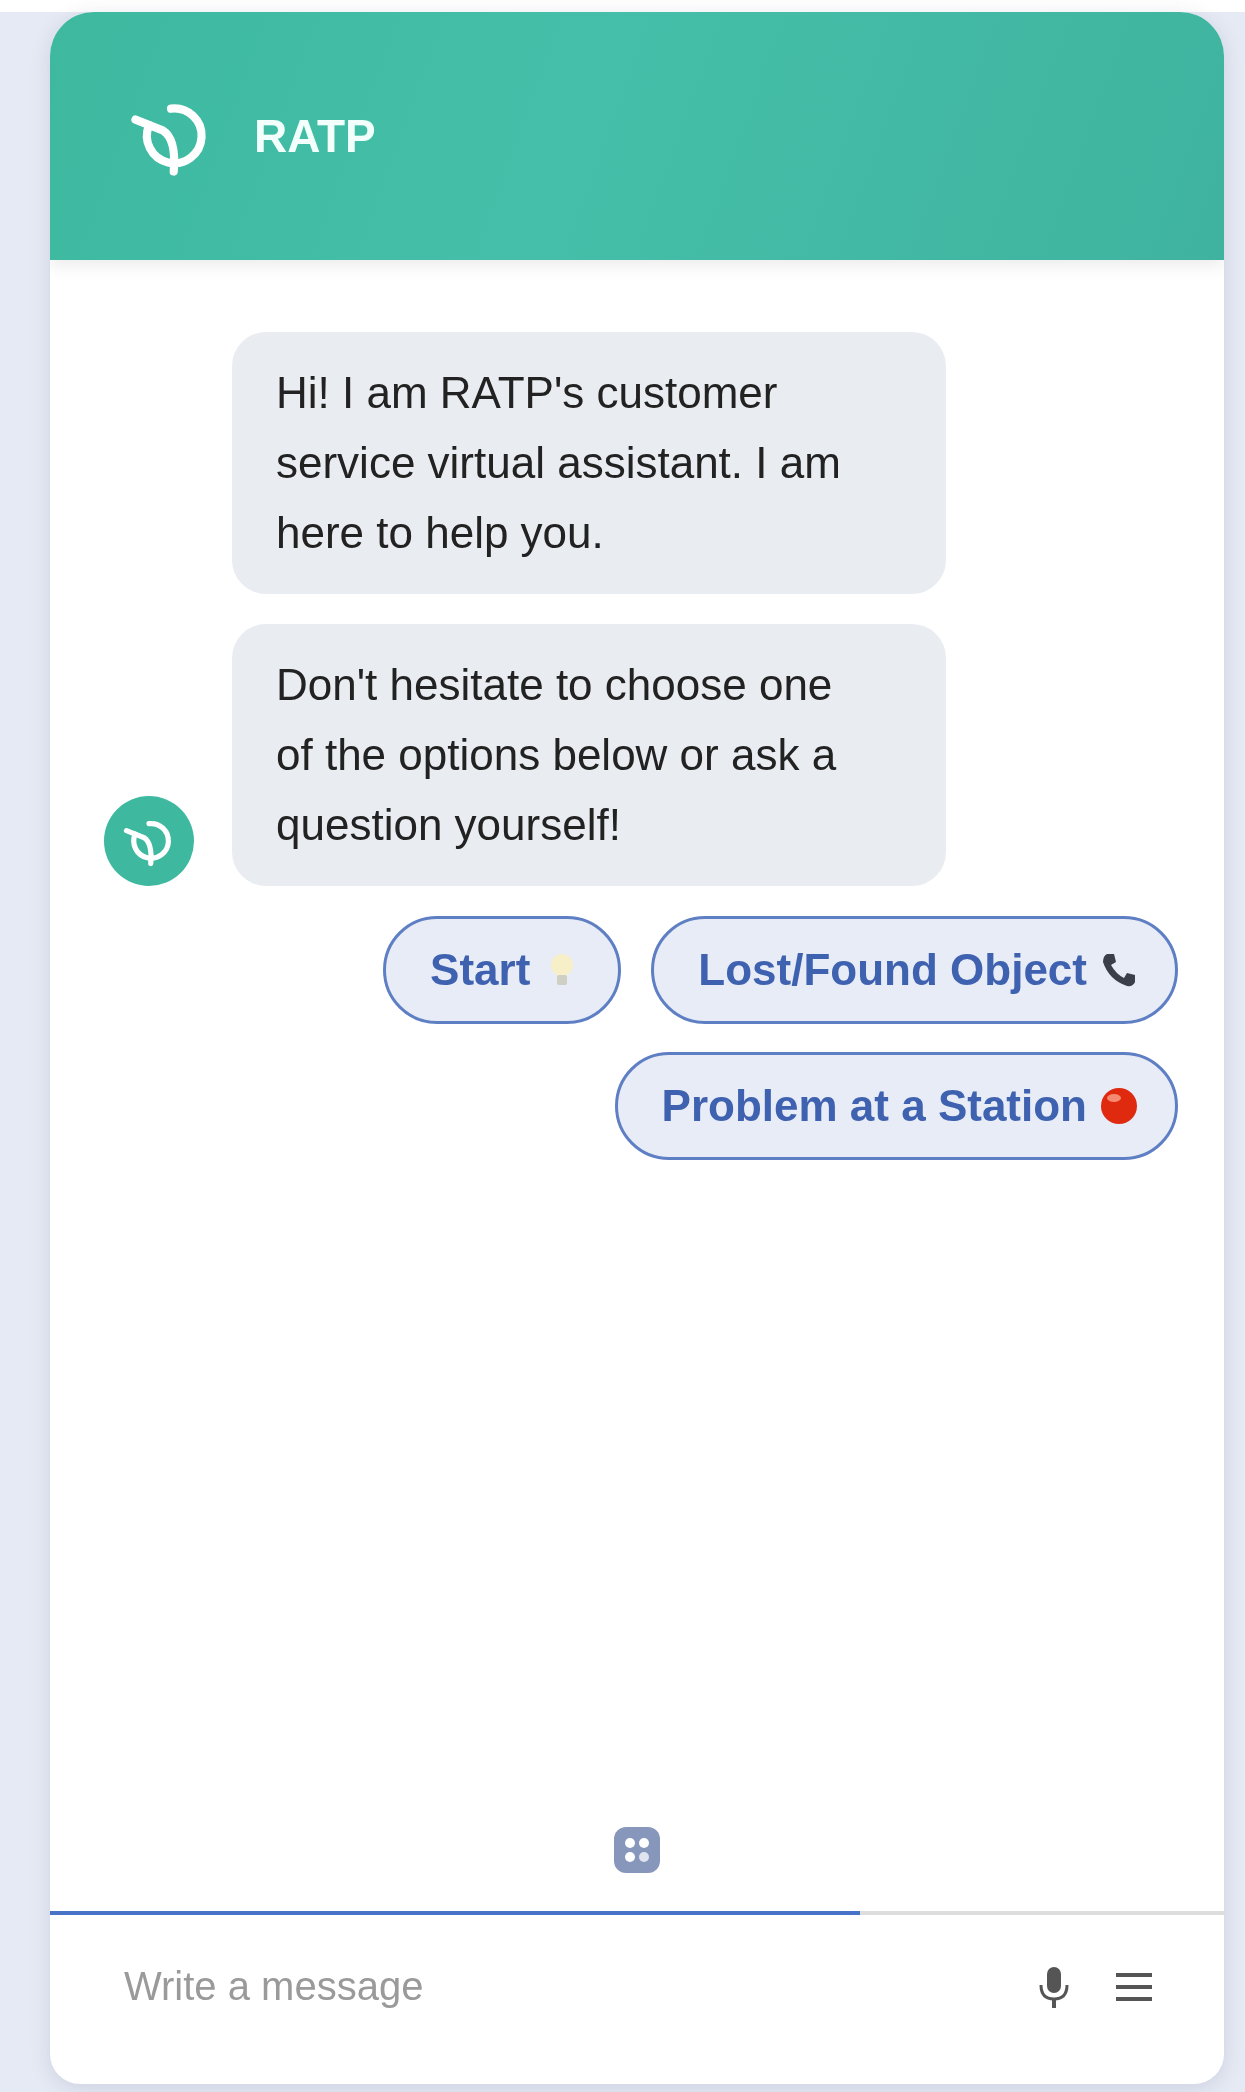  I want to click on header-title: RATP, so click(315, 136).